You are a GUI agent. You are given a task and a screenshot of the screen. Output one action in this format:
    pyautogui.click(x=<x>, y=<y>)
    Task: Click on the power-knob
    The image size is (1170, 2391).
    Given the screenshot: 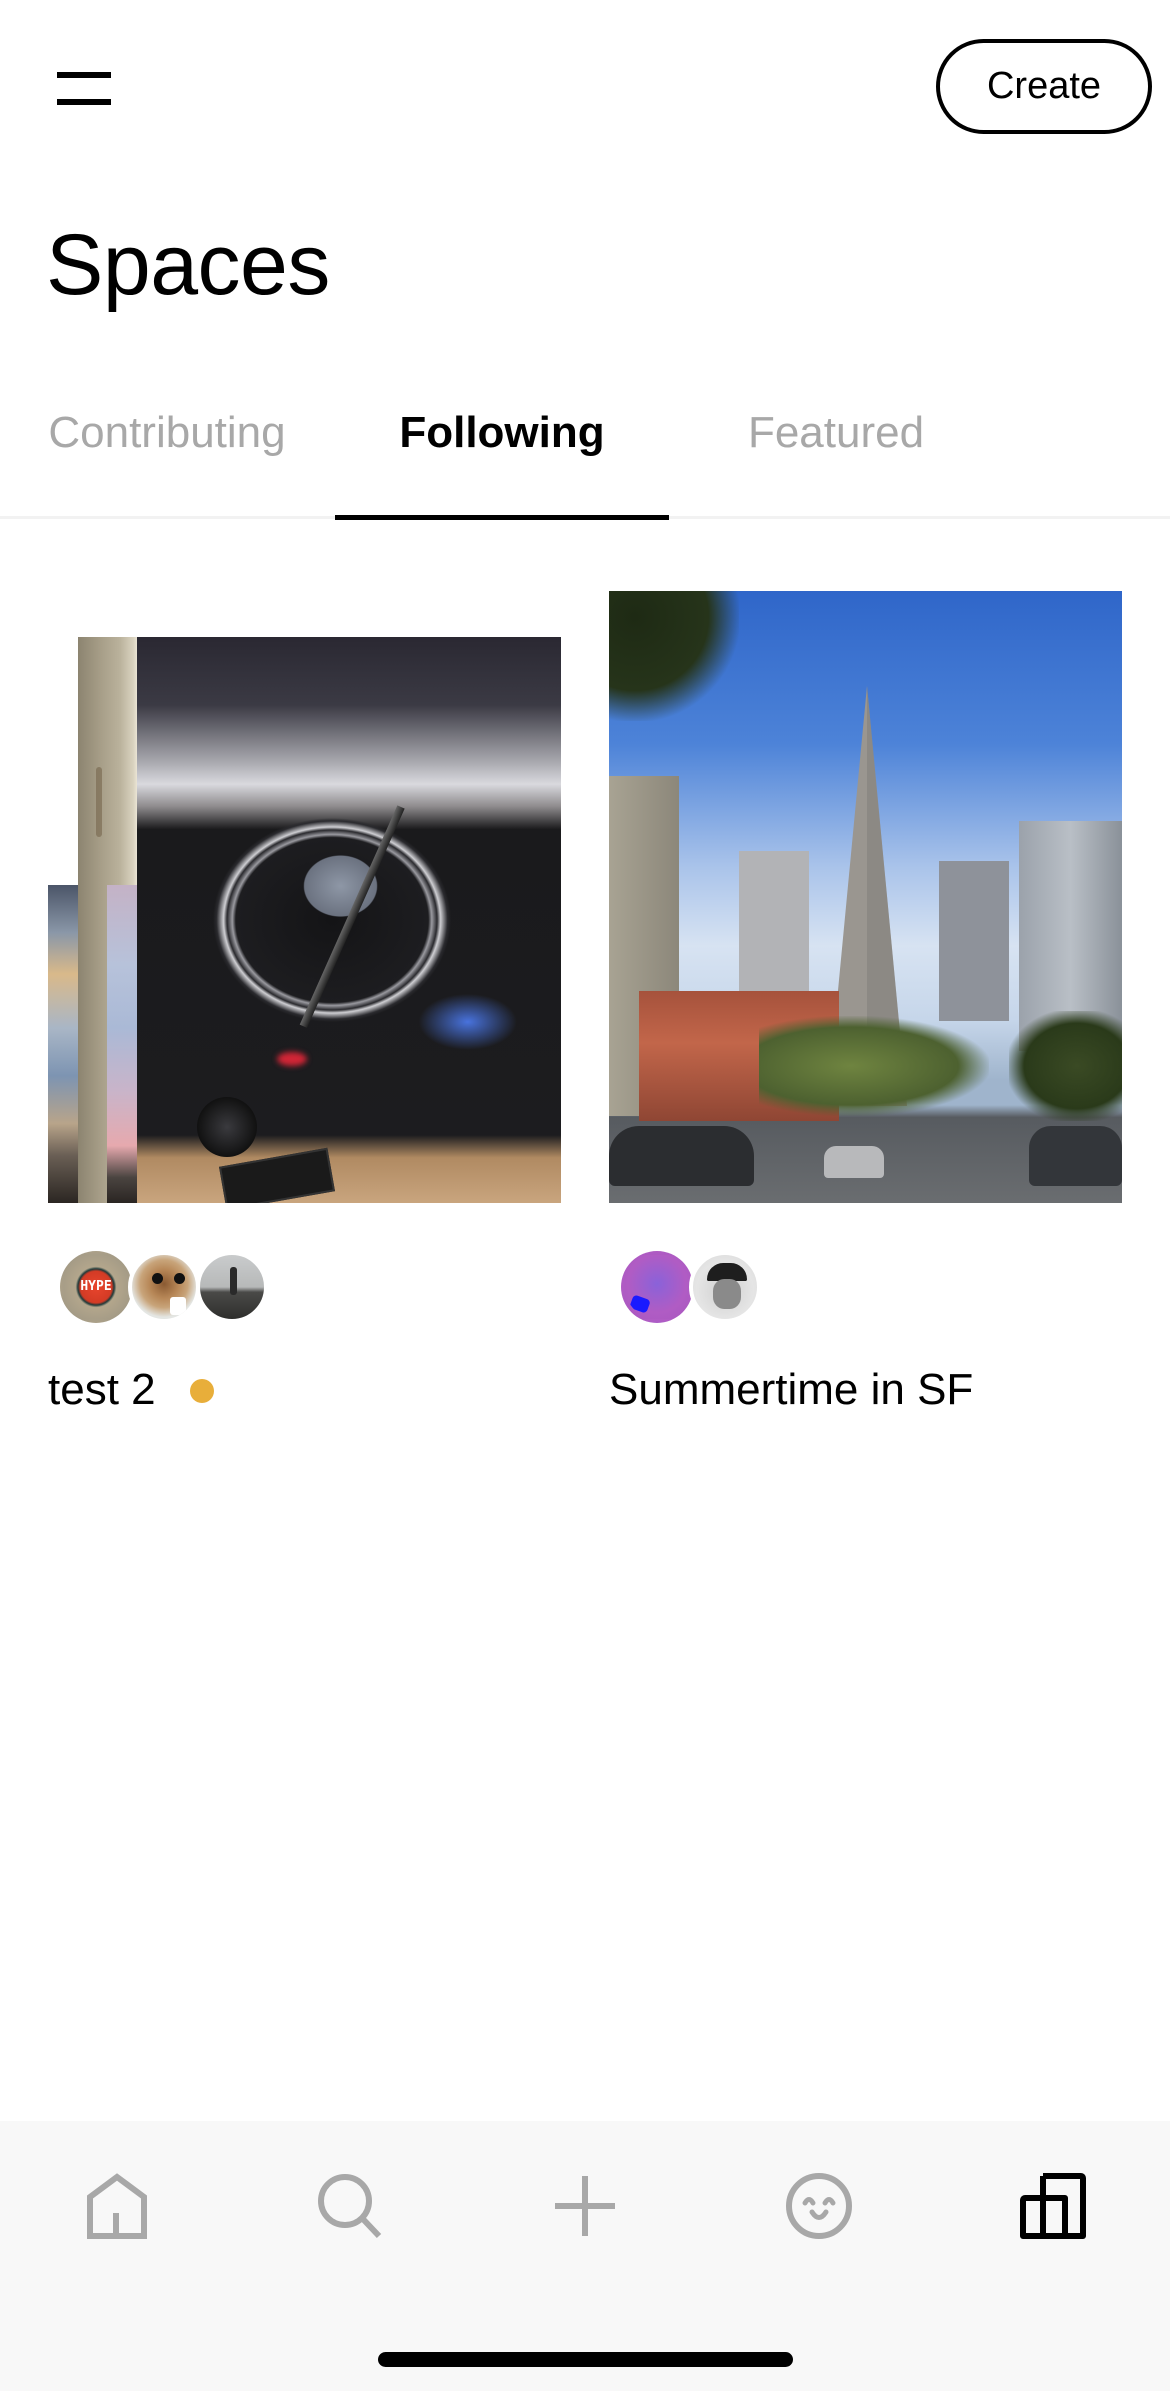 What is the action you would take?
    pyautogui.click(x=227, y=1127)
    